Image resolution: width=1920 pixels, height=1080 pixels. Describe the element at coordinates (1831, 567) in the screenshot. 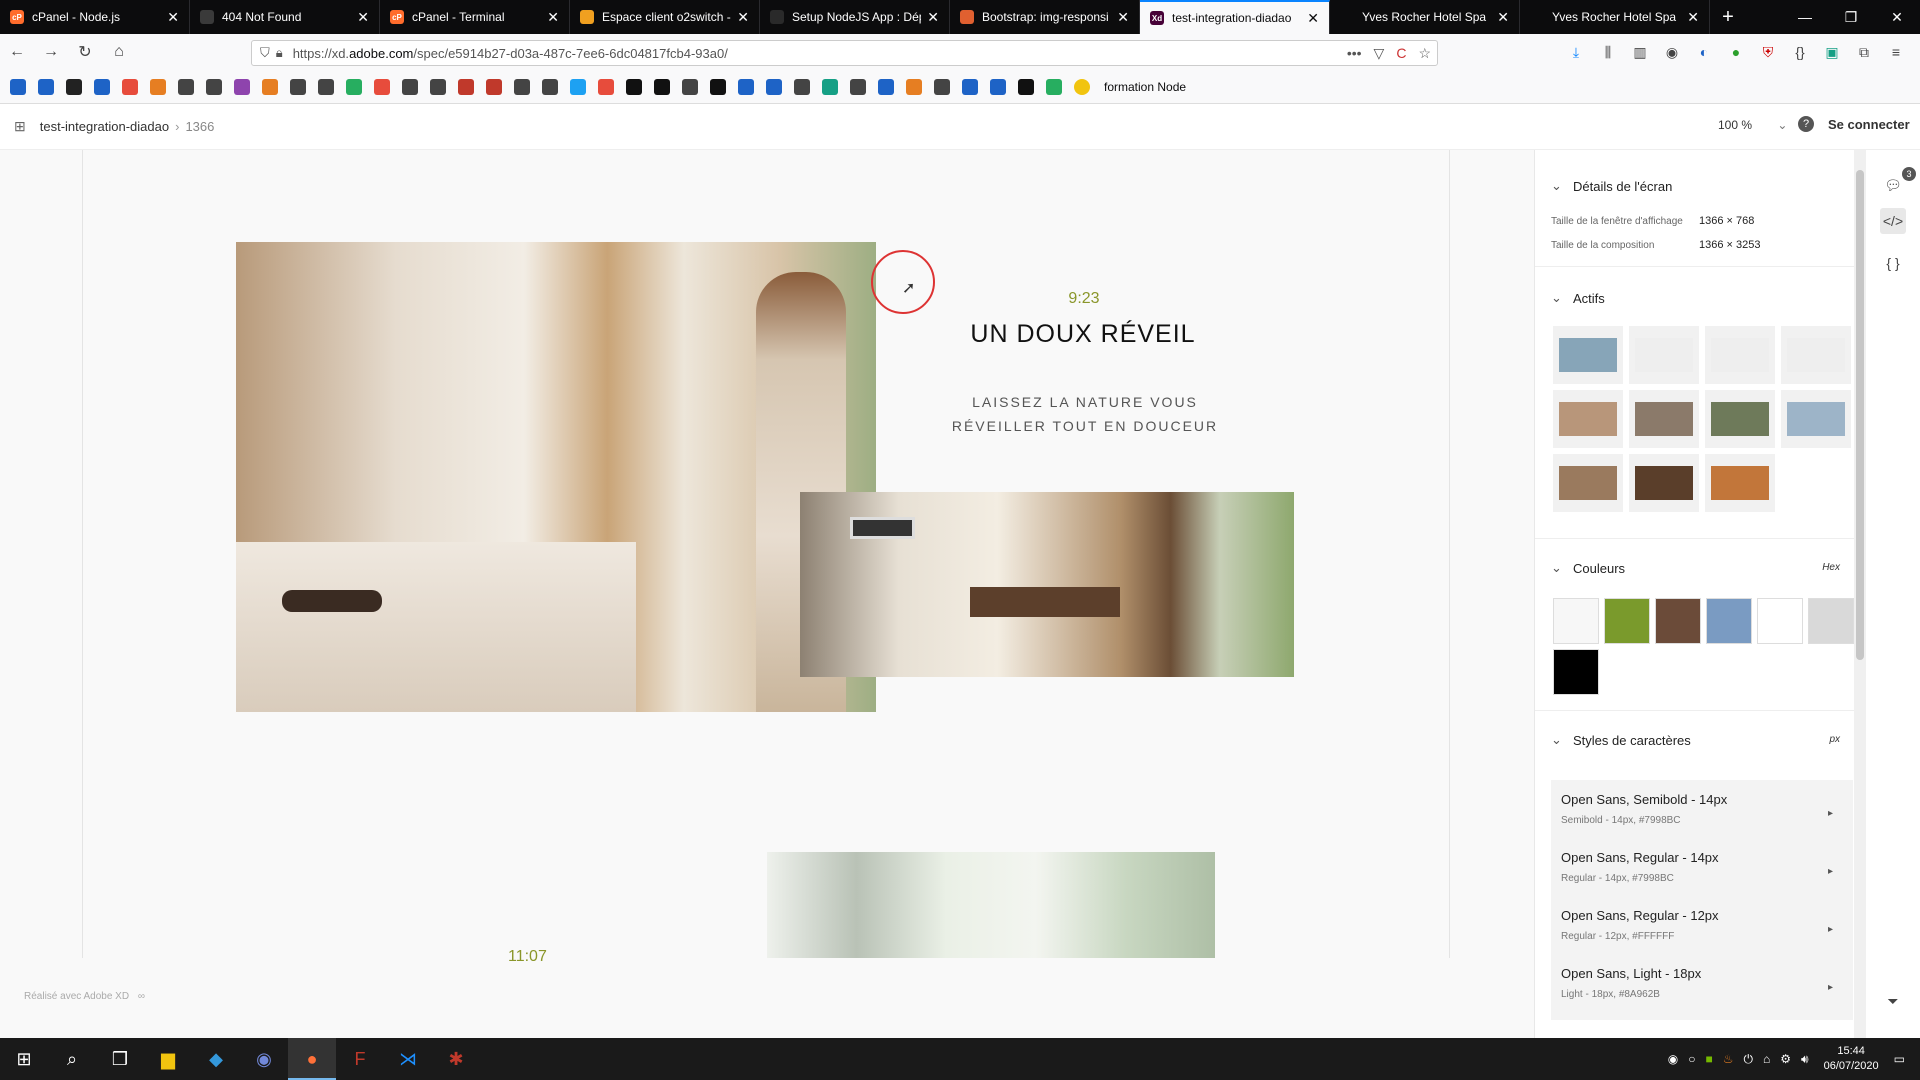

I see `color-format-toggle: Hex` at that location.